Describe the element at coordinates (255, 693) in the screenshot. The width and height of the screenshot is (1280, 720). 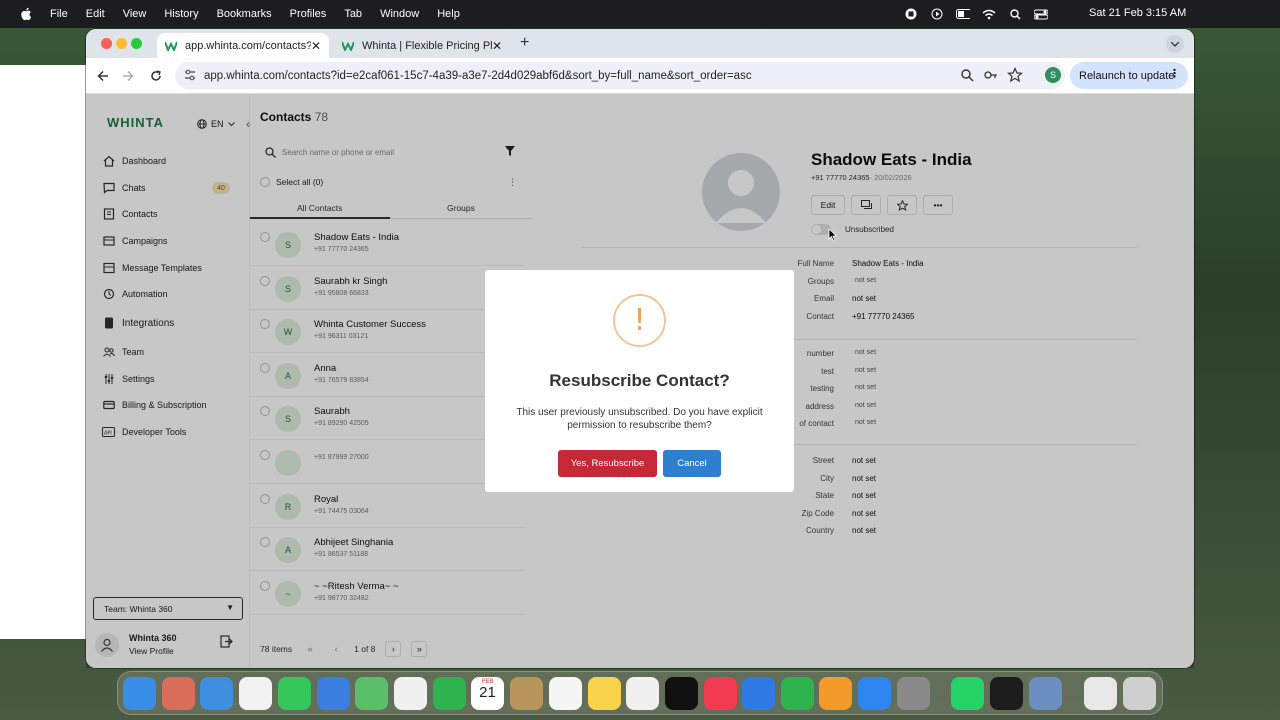
I see `chrome-icon` at that location.